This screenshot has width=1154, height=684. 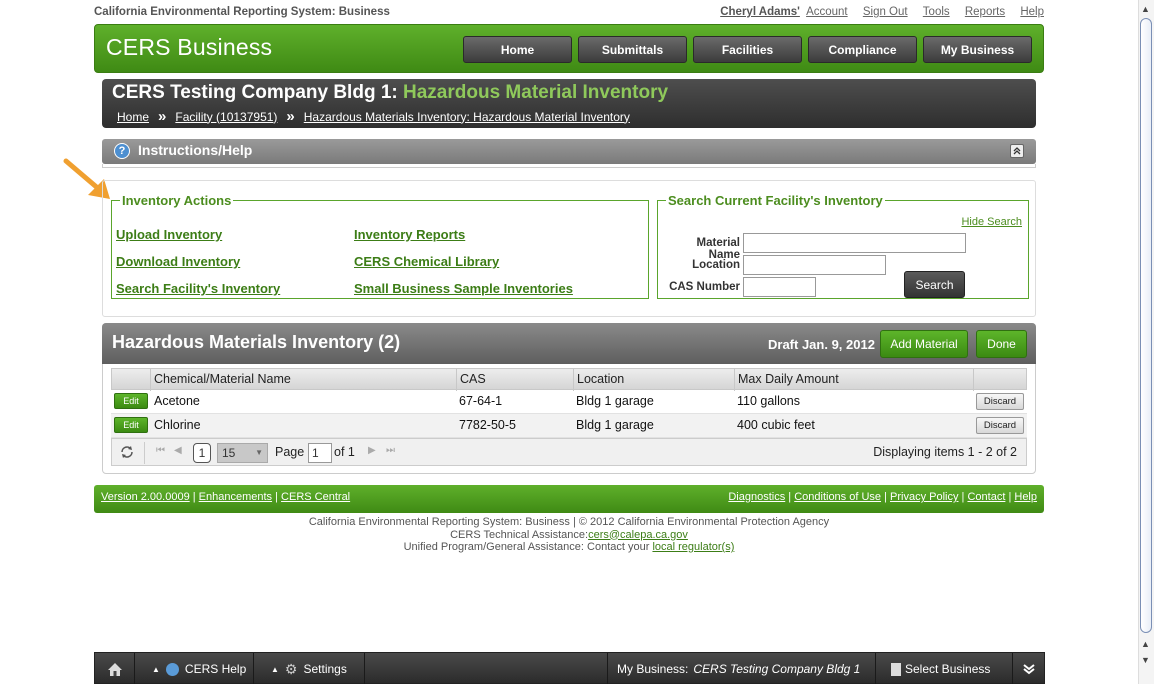 I want to click on search-facility-inventory-link: Search Facility's Inventory, so click(x=198, y=288).